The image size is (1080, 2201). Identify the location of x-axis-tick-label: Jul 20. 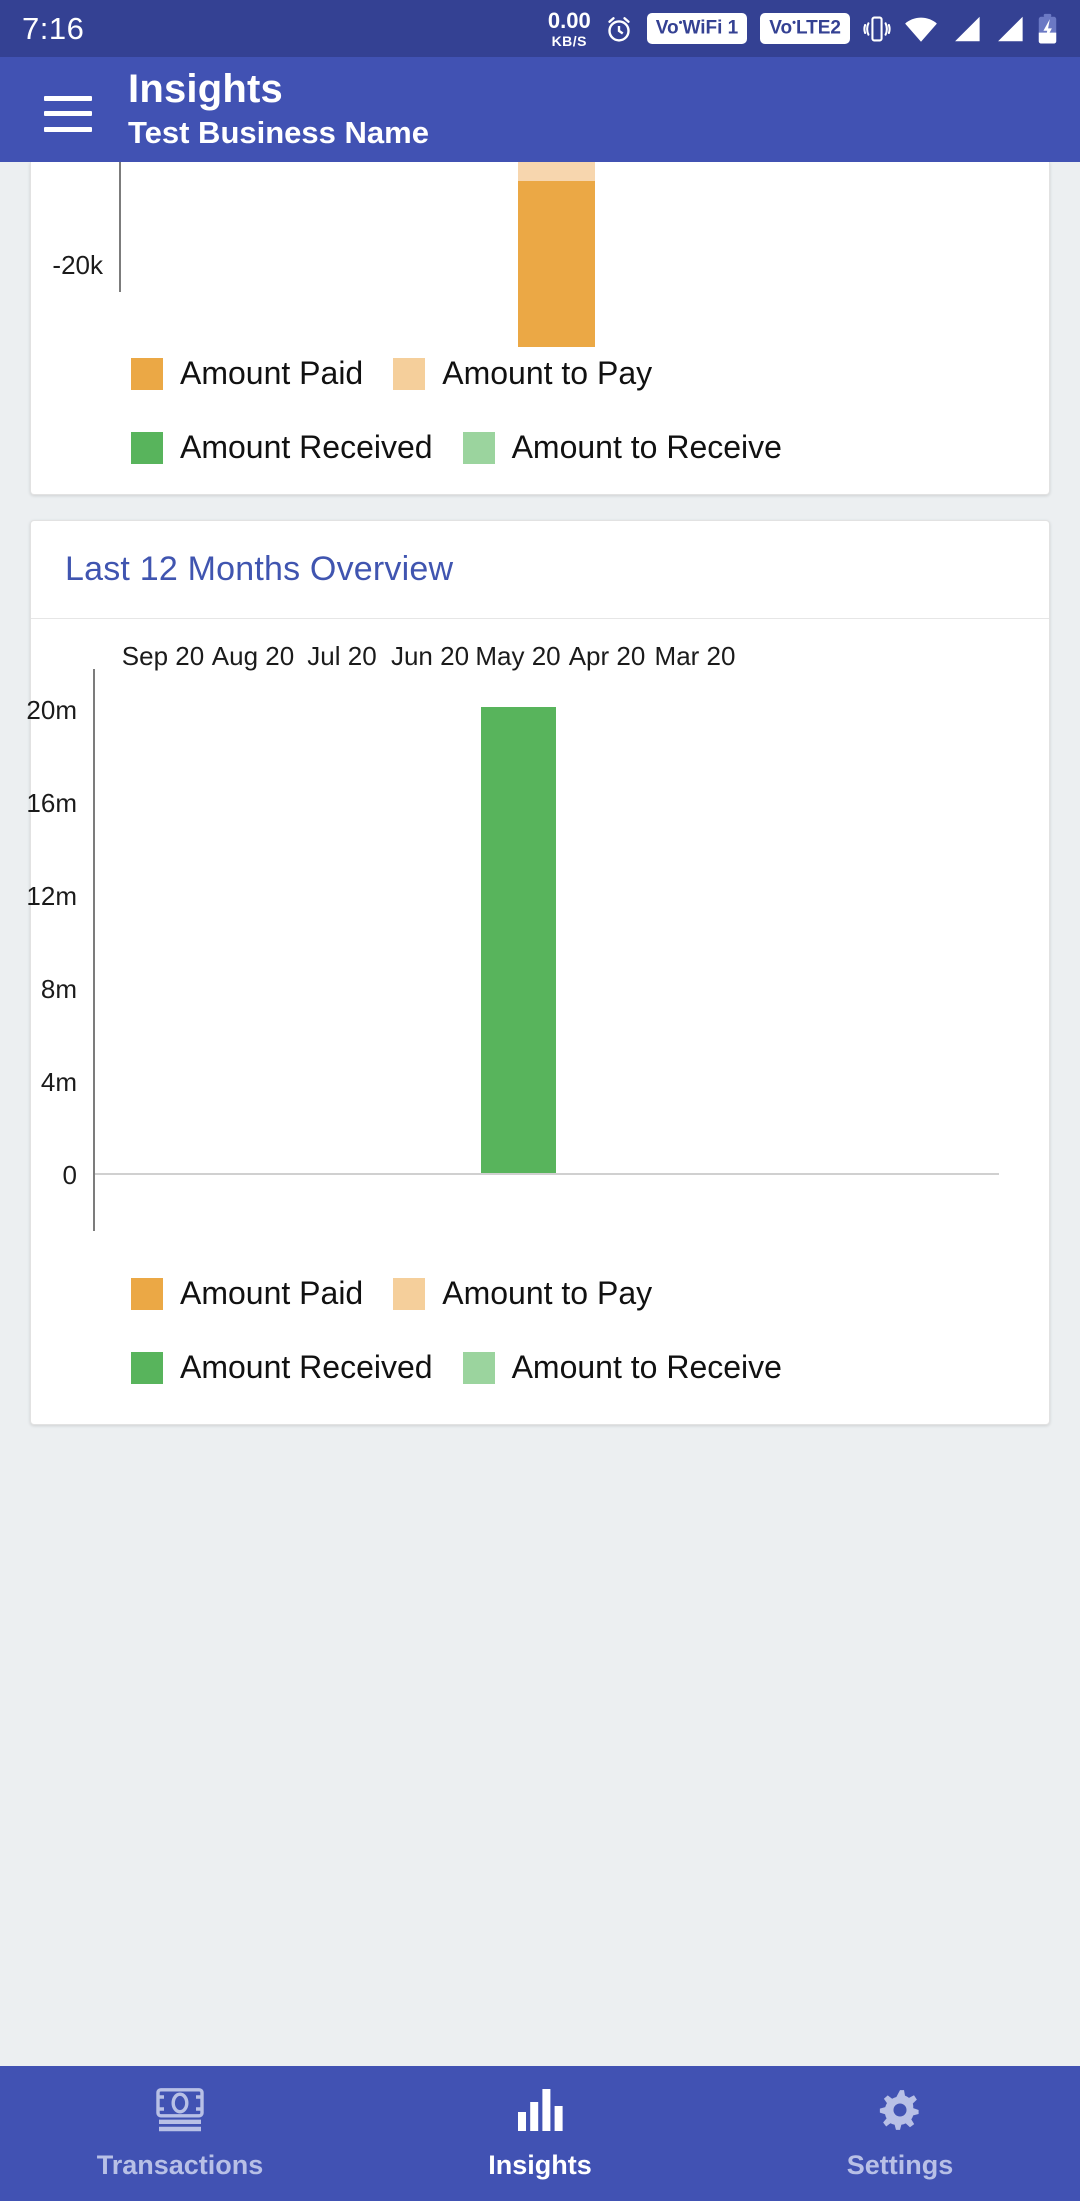
(342, 656).